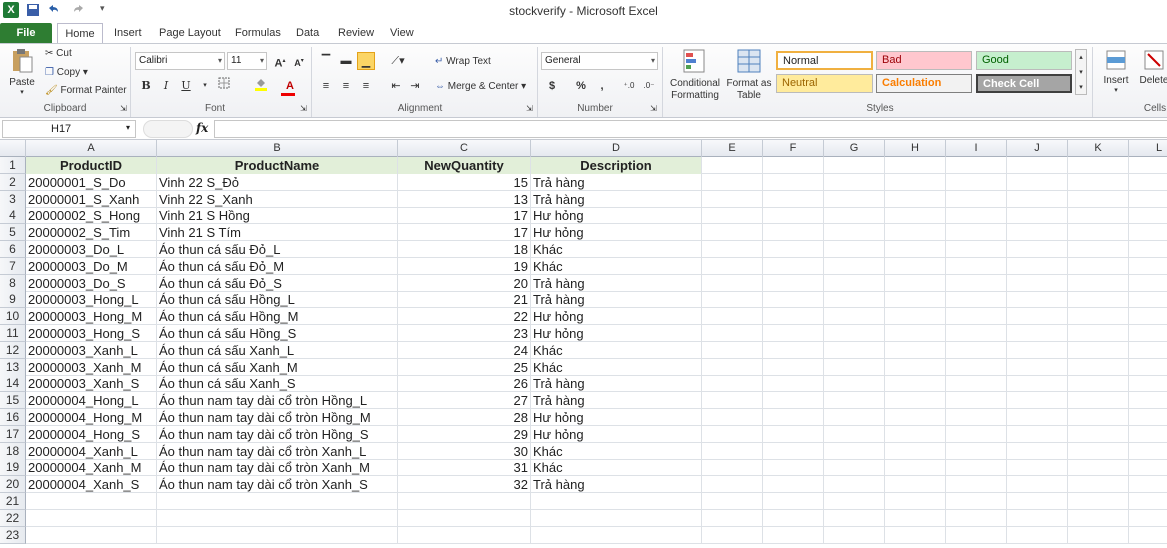  What do you see at coordinates (732, 501) in the screenshot?
I see `cell-e21` at bounding box center [732, 501].